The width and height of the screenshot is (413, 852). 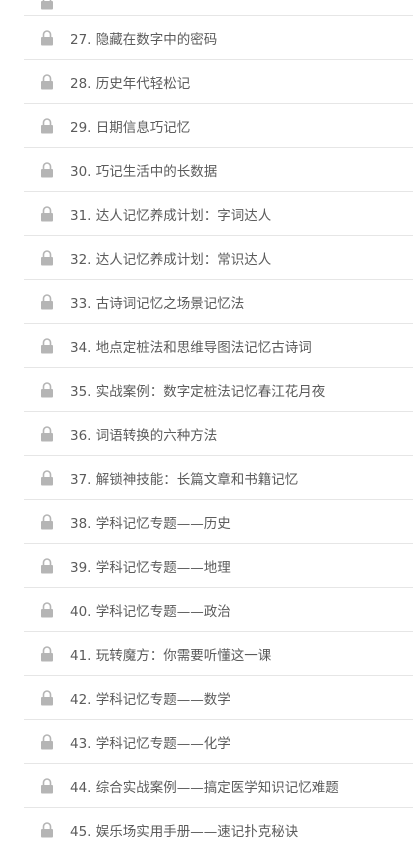 I want to click on lesson-title: 27. 隐藏在数字中的密码, so click(x=144, y=39).